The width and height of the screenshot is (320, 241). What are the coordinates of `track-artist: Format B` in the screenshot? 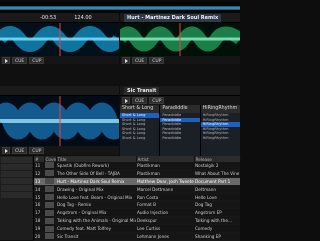 It's located at (165, 205).